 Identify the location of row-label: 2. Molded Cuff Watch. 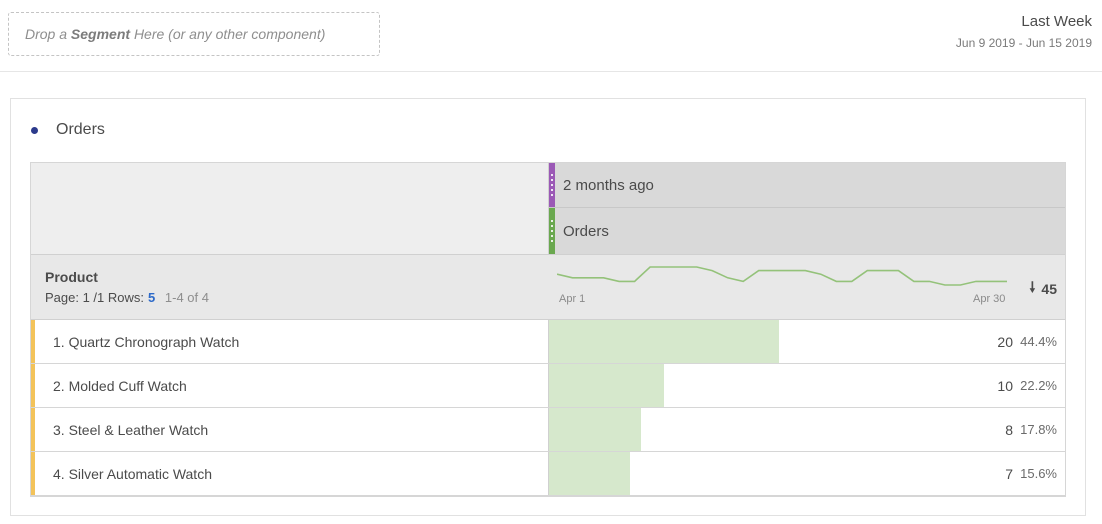
(120, 386).